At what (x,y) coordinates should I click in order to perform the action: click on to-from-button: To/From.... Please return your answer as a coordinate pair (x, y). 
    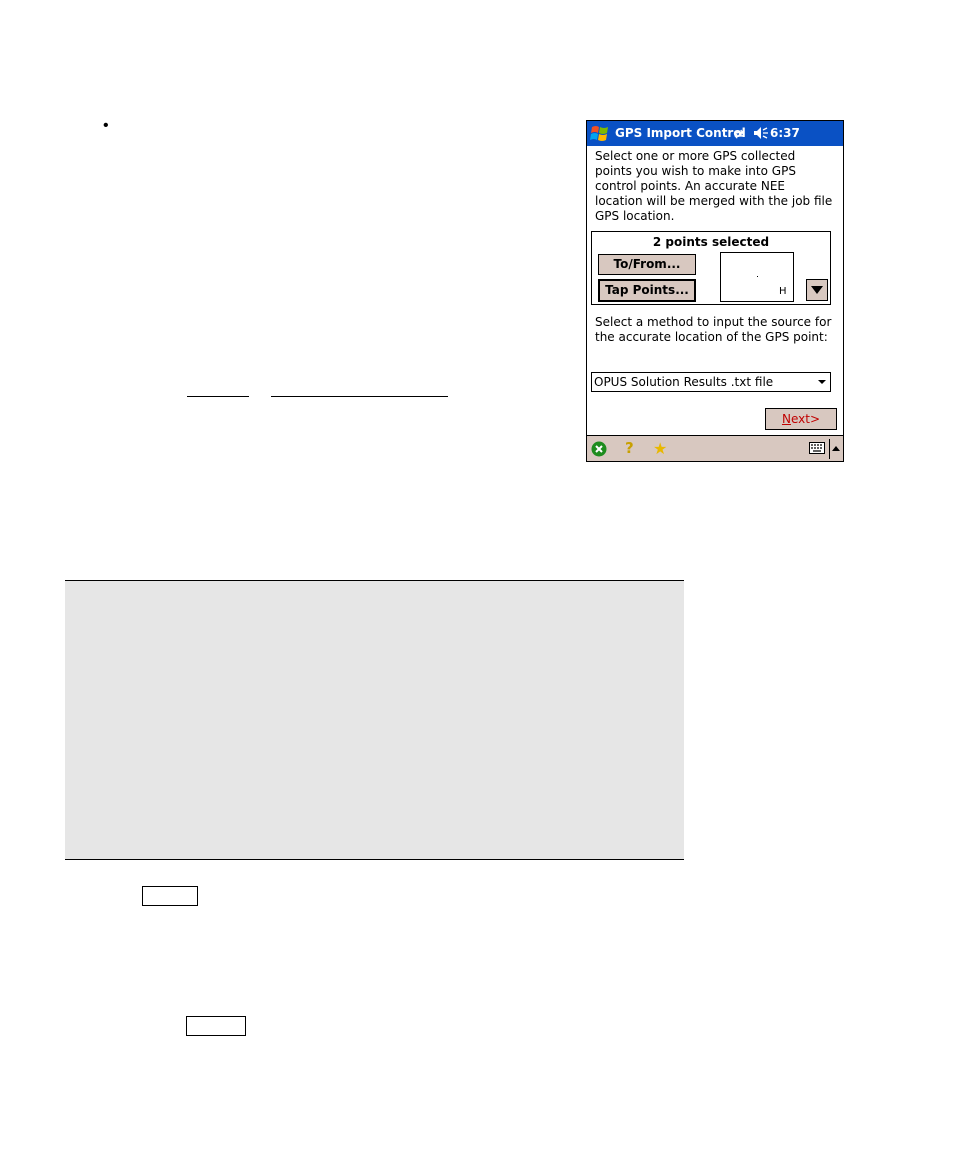
    Looking at the image, I should click on (647, 264).